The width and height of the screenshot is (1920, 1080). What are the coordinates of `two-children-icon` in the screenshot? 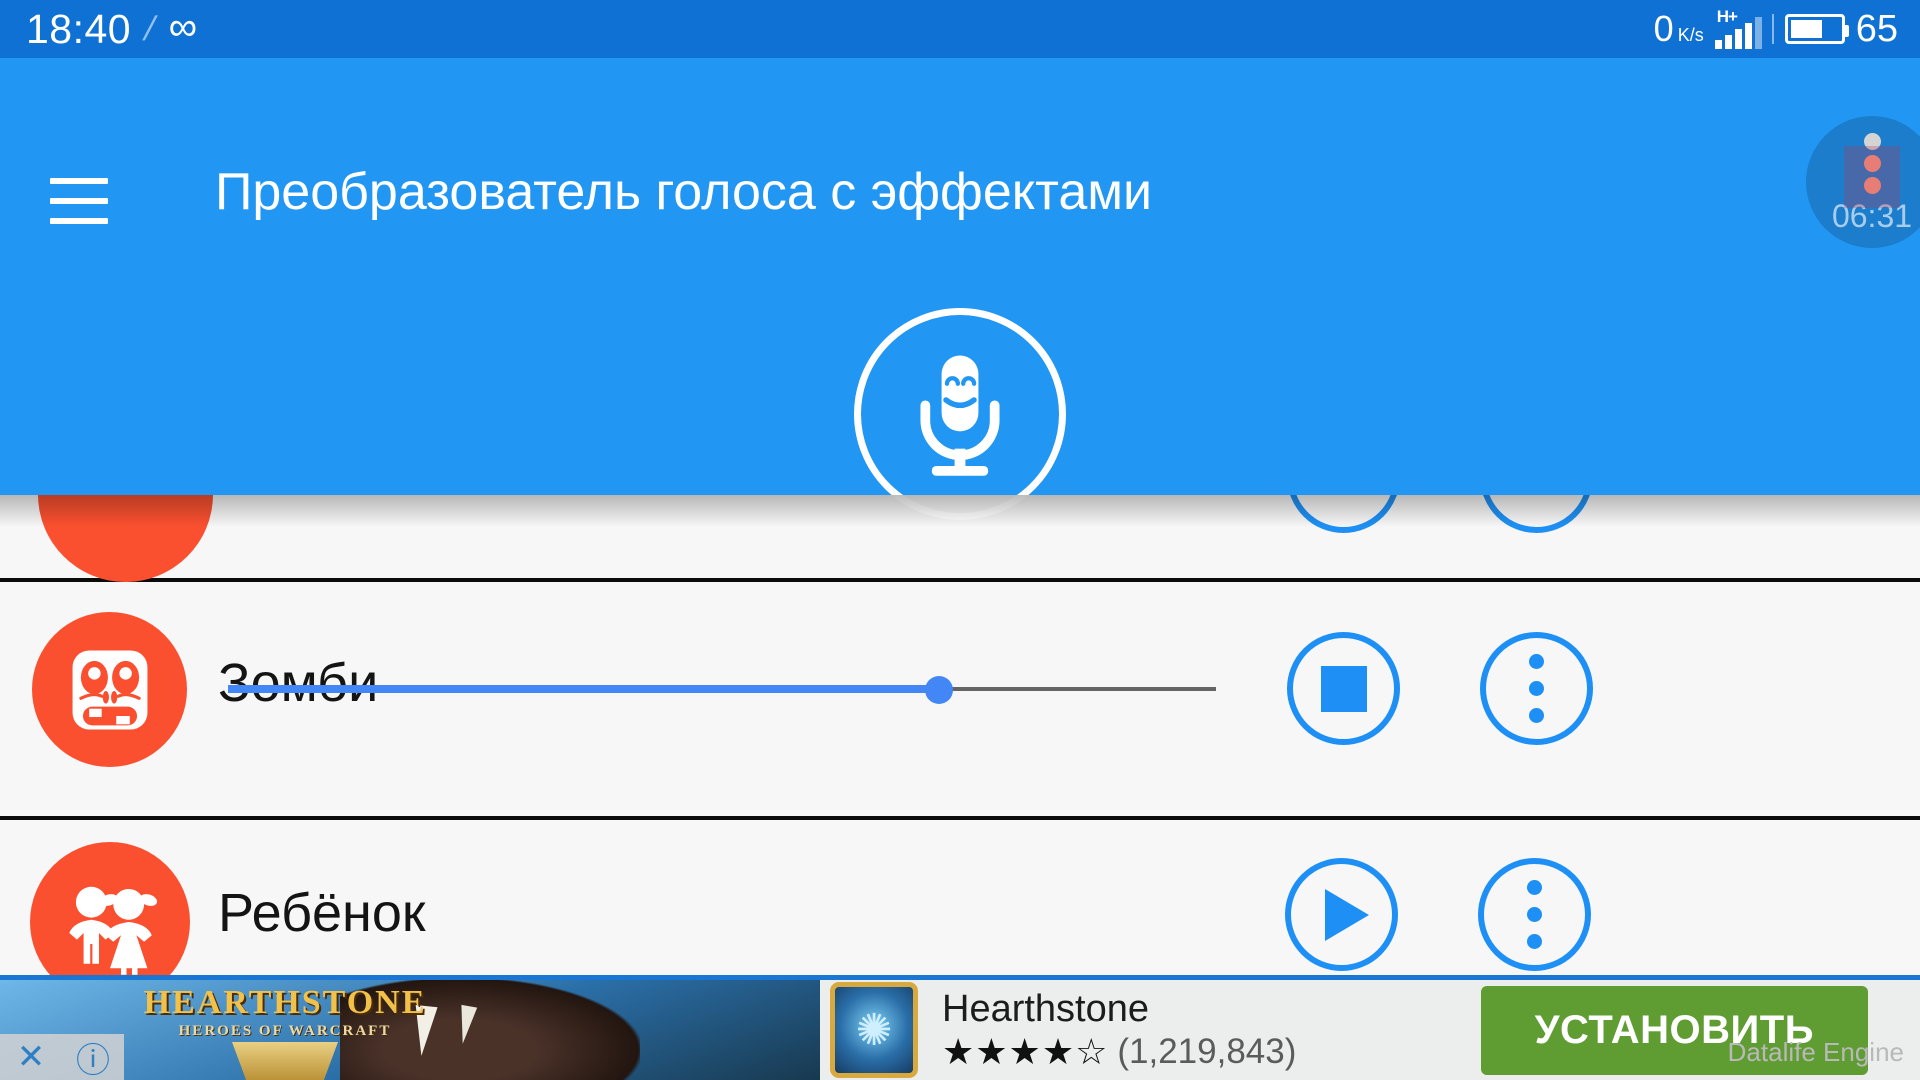 It's located at (110, 908).